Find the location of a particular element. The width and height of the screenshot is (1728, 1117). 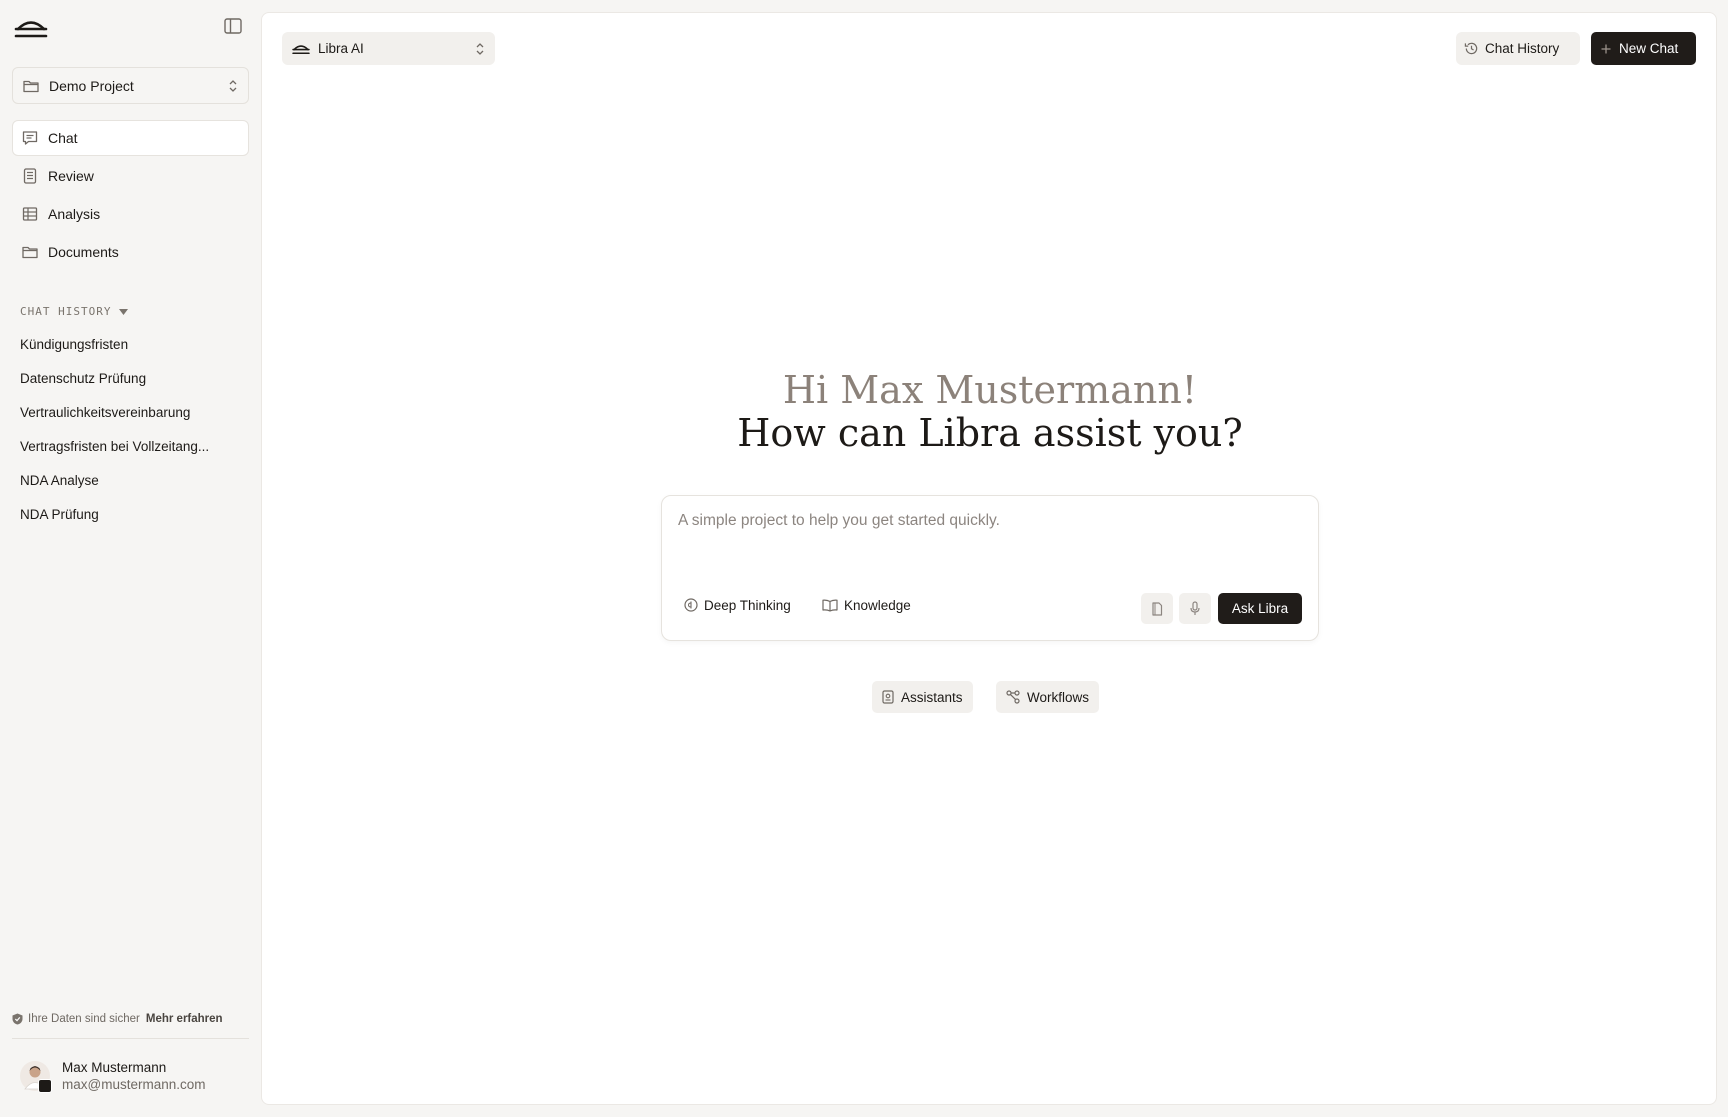

voice-input-button is located at coordinates (1195, 608).